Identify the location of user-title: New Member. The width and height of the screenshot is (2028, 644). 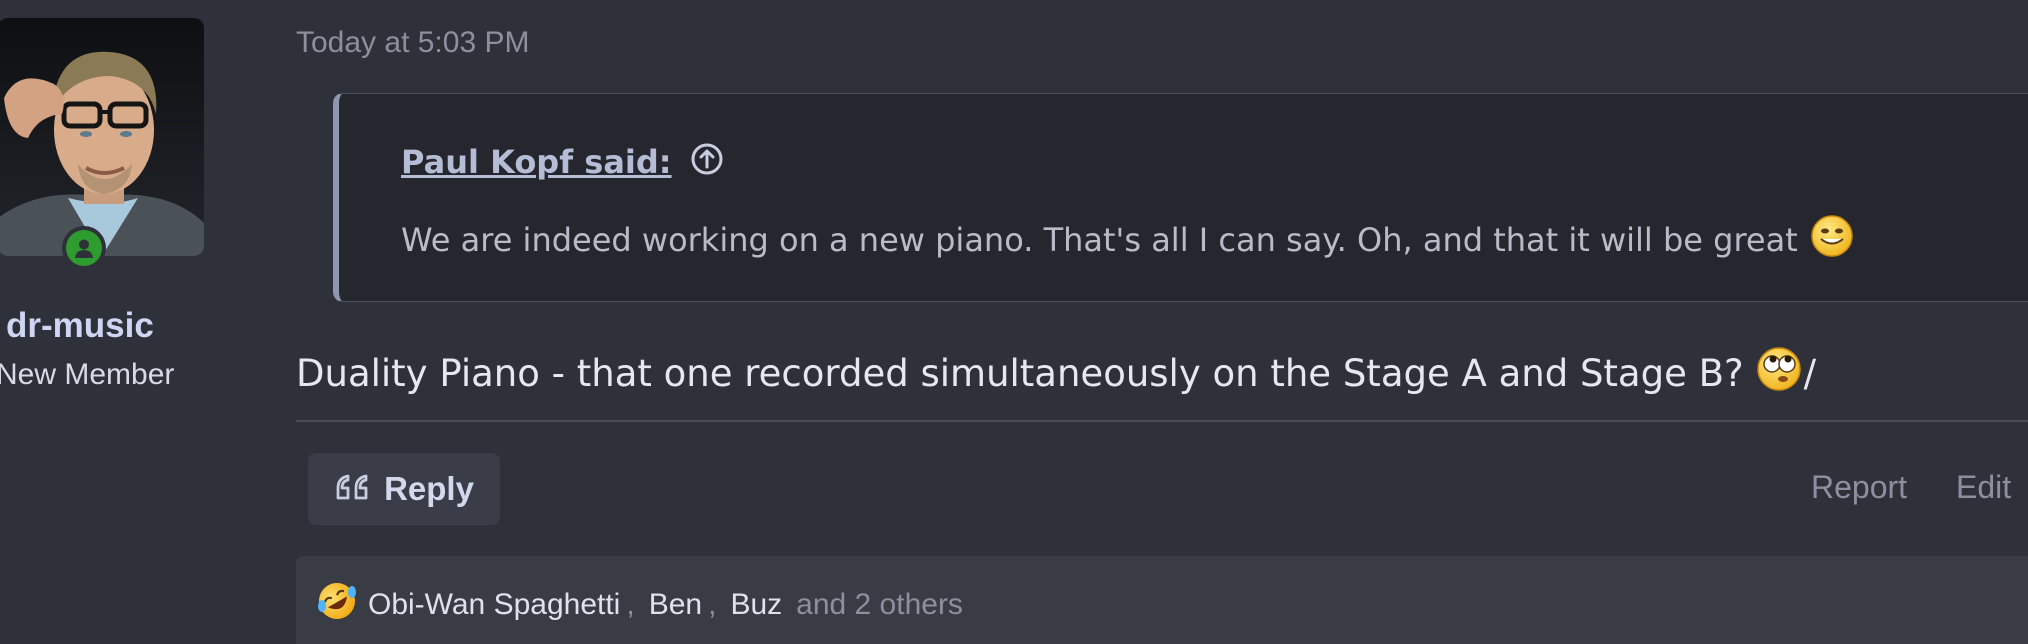
(87, 374).